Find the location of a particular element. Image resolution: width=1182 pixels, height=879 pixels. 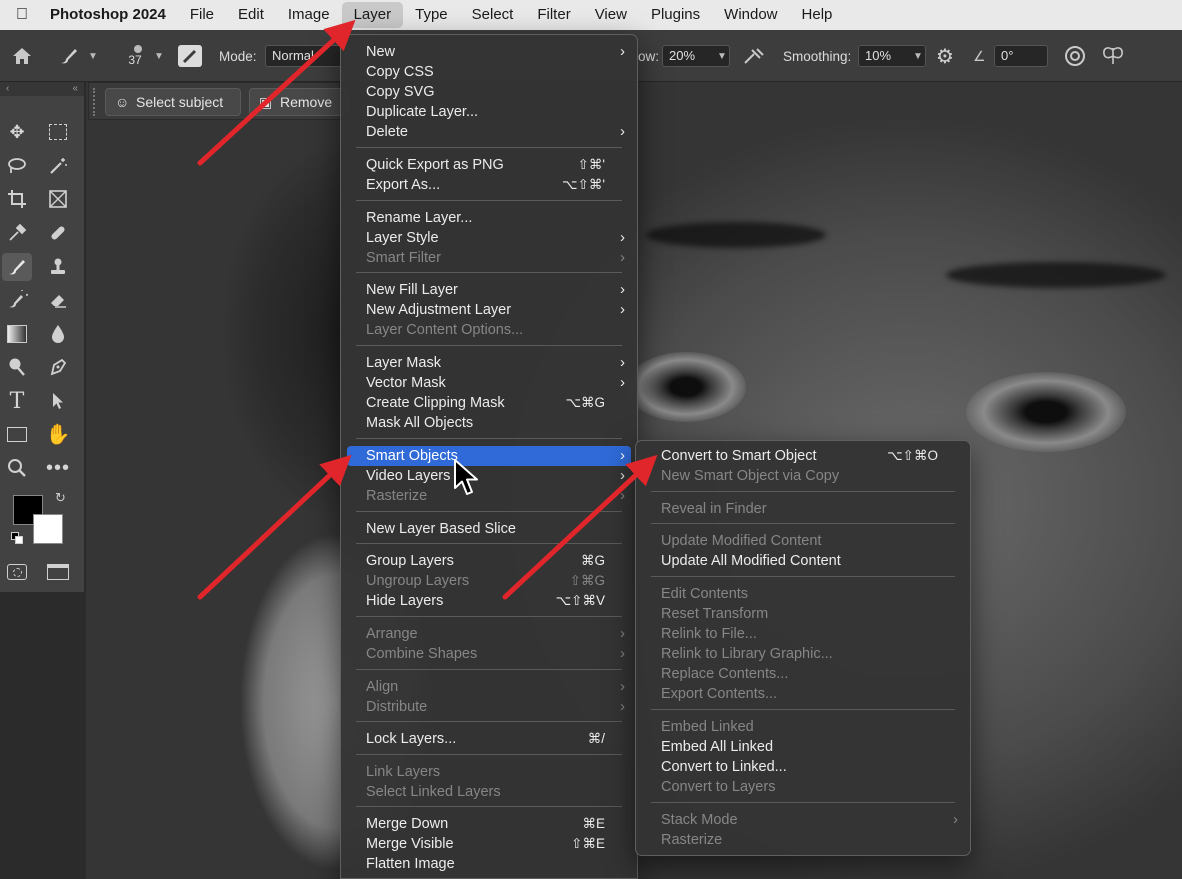

layer-menu-item-merge-visible: Merge Visible ⇧⌘E is located at coordinates (489, 844).